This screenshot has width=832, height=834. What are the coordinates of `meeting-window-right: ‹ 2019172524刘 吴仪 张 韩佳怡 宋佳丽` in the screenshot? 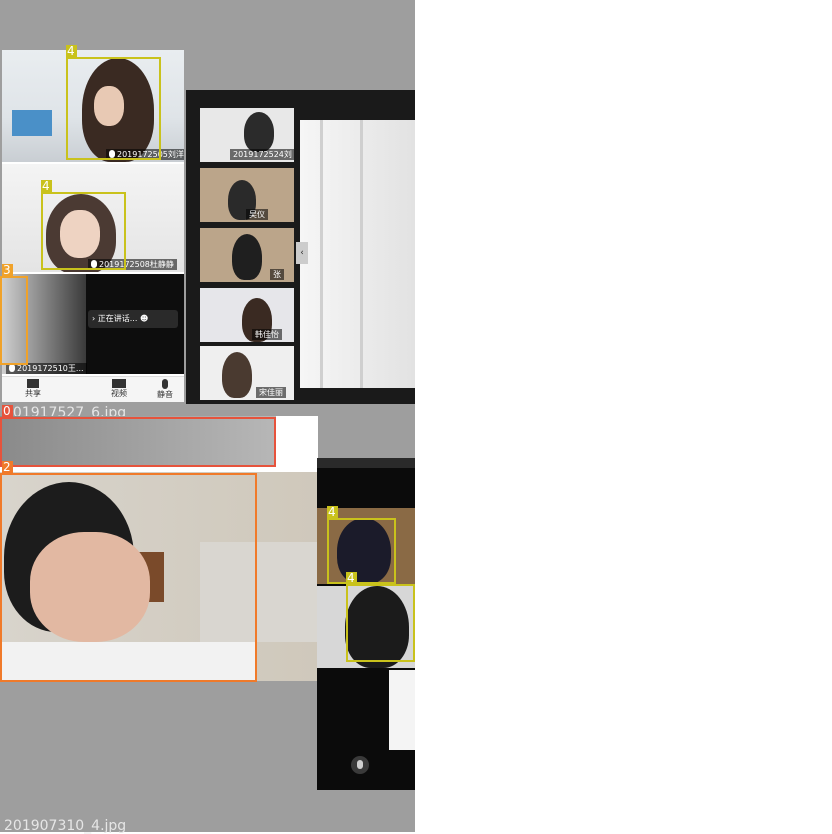 It's located at (300, 247).